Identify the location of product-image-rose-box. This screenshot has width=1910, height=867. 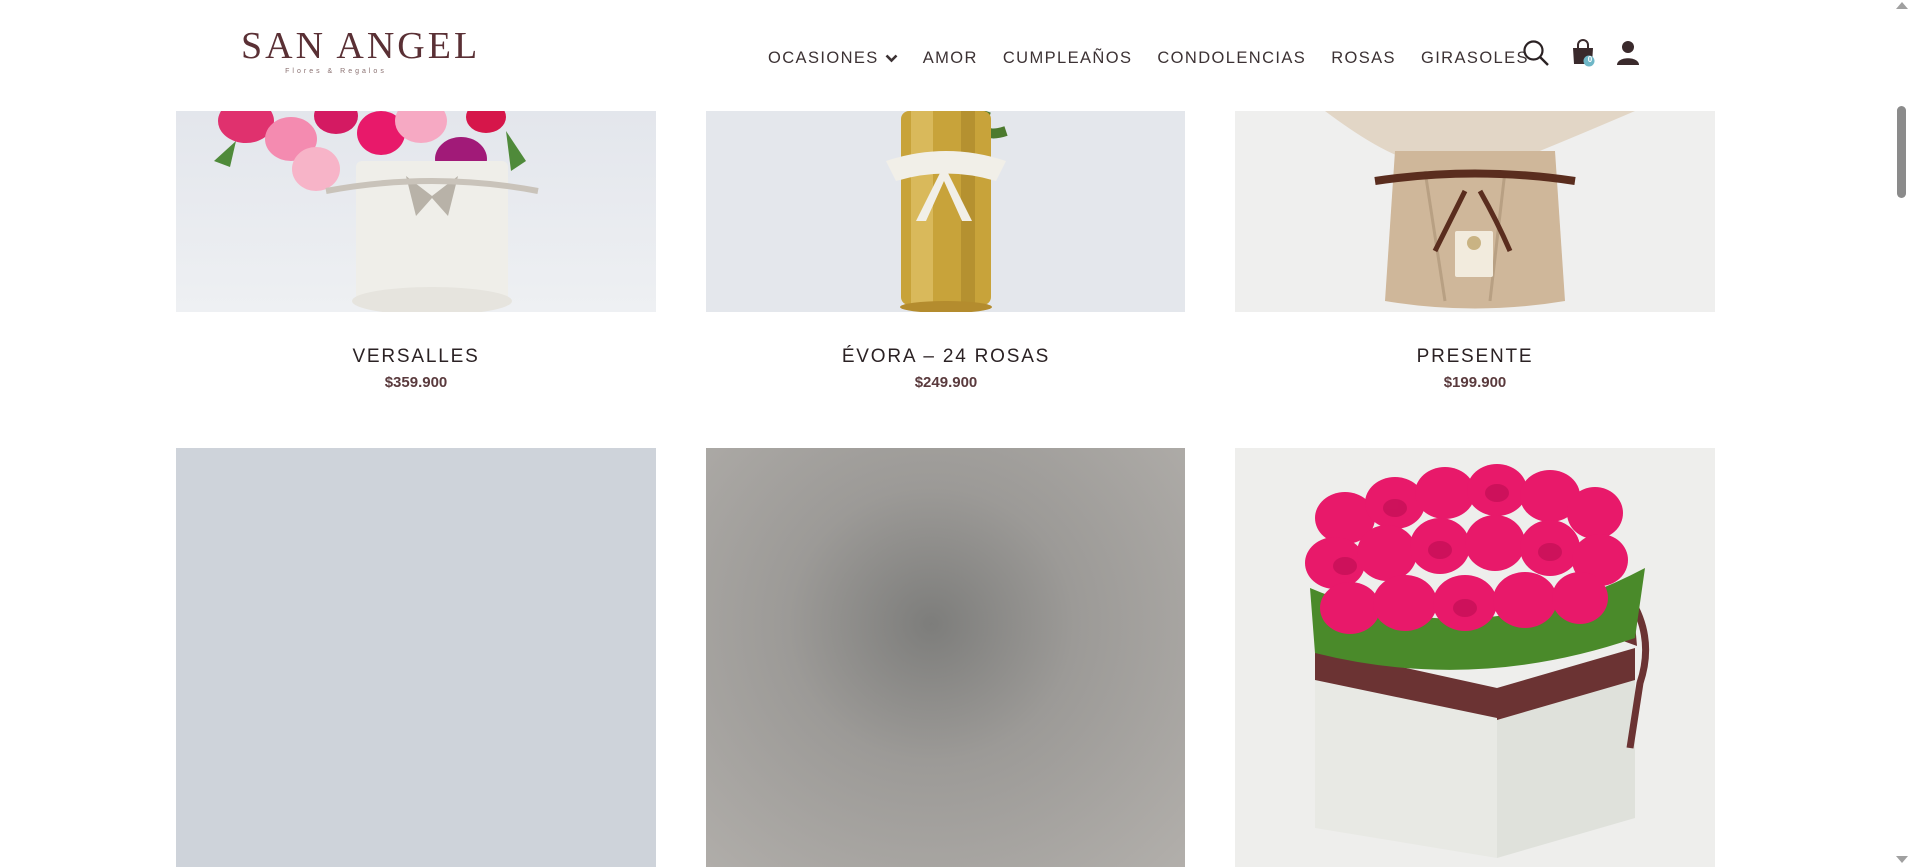
(1475, 657).